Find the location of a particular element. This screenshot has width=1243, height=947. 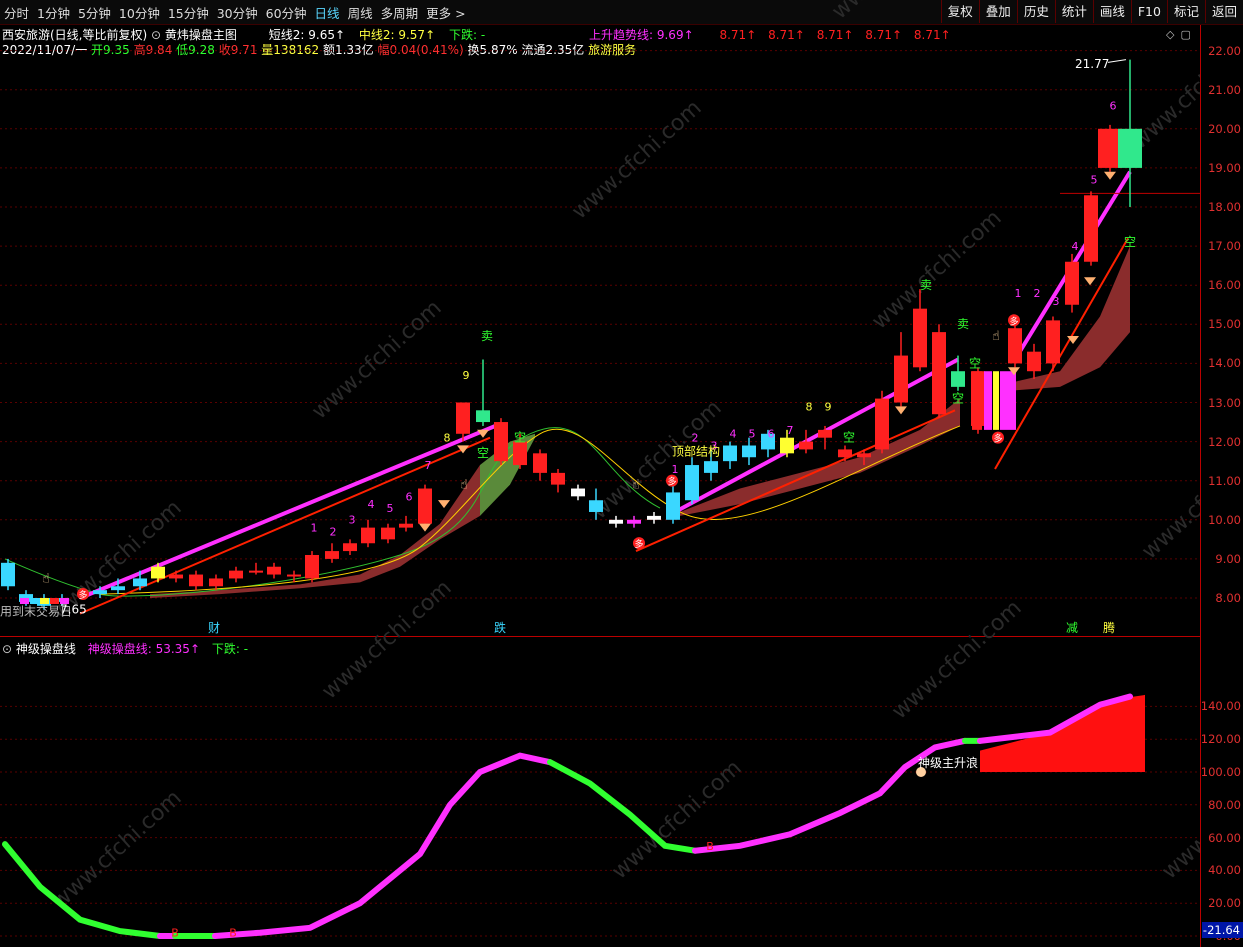

signal-label: 空 is located at coordinates (483, 453).